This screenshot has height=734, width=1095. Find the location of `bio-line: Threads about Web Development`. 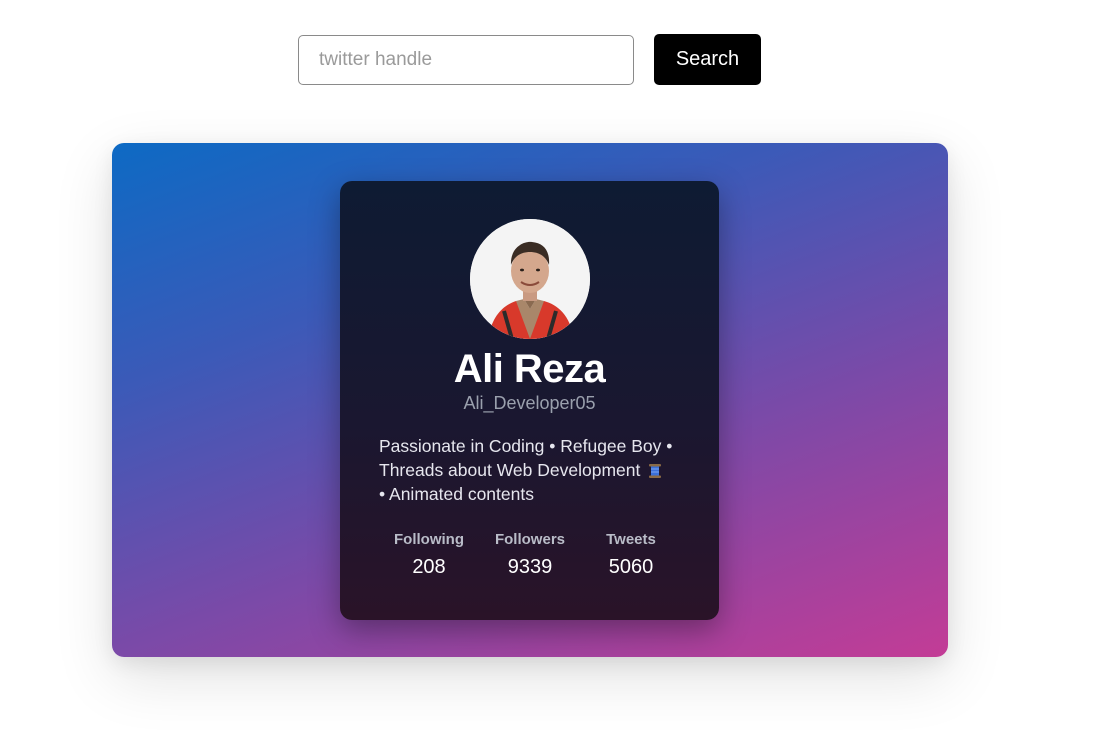

bio-line: Threads about Web Development is located at coordinates (536, 470).